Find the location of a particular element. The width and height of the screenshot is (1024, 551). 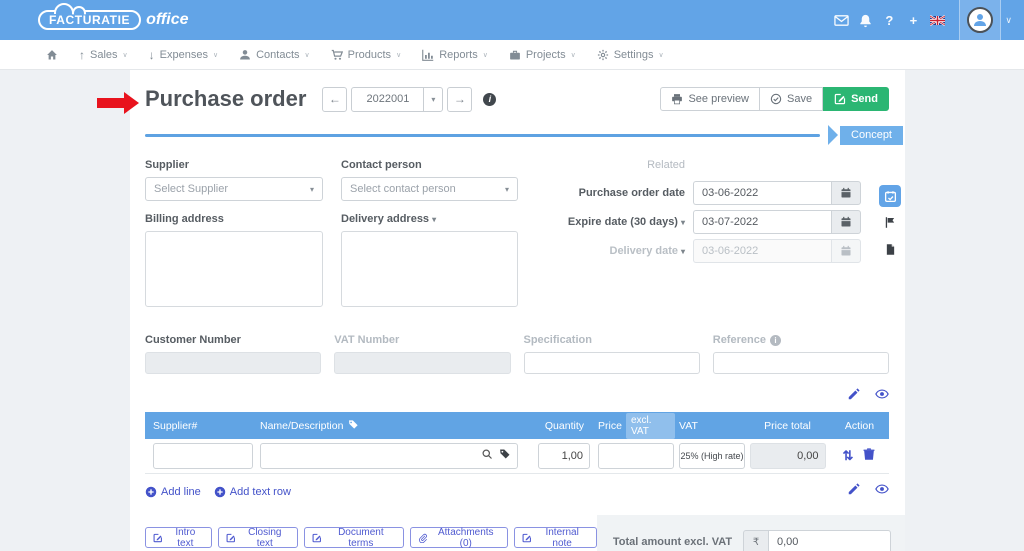

order-number-value: 2022001 is located at coordinates (388, 99).